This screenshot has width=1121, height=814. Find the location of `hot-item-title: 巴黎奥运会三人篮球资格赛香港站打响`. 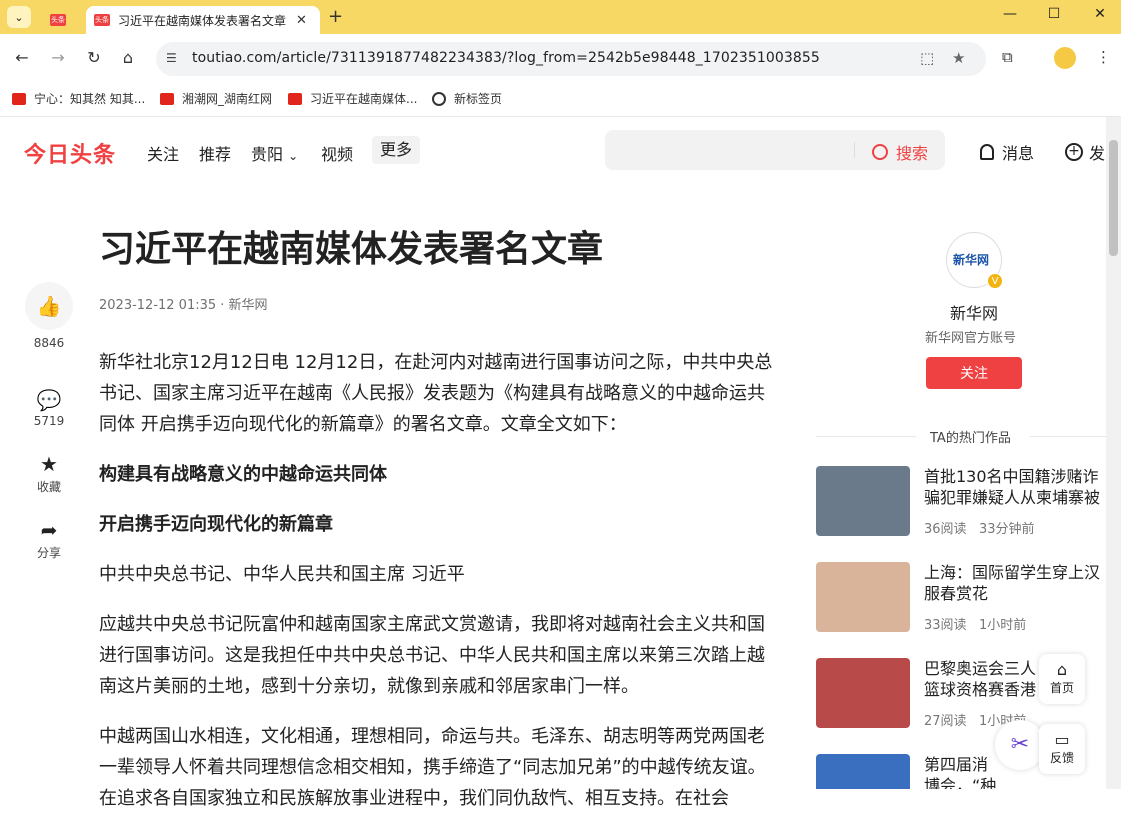

hot-item-title: 巴黎奥运会三人篮球资格赛香港站打响 is located at coordinates (980, 679).